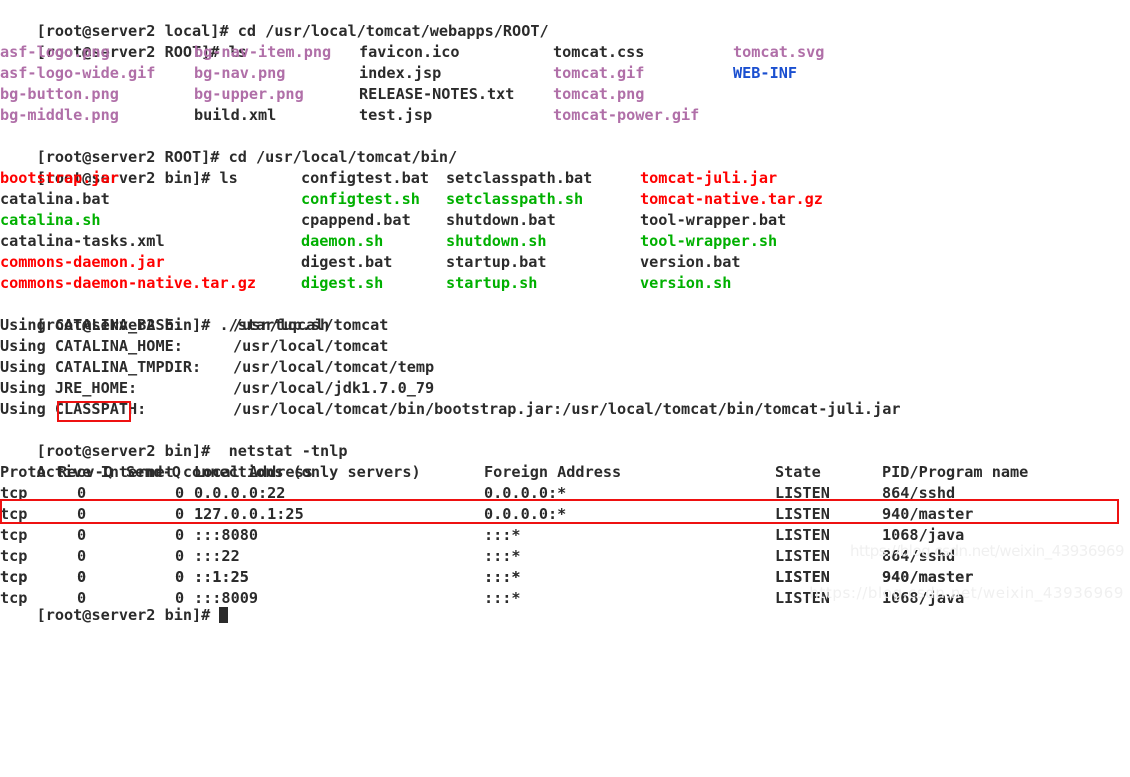 The image size is (1130, 777). What do you see at coordinates (496, 241) in the screenshot?
I see `ls-entry: shutdown.sh` at bounding box center [496, 241].